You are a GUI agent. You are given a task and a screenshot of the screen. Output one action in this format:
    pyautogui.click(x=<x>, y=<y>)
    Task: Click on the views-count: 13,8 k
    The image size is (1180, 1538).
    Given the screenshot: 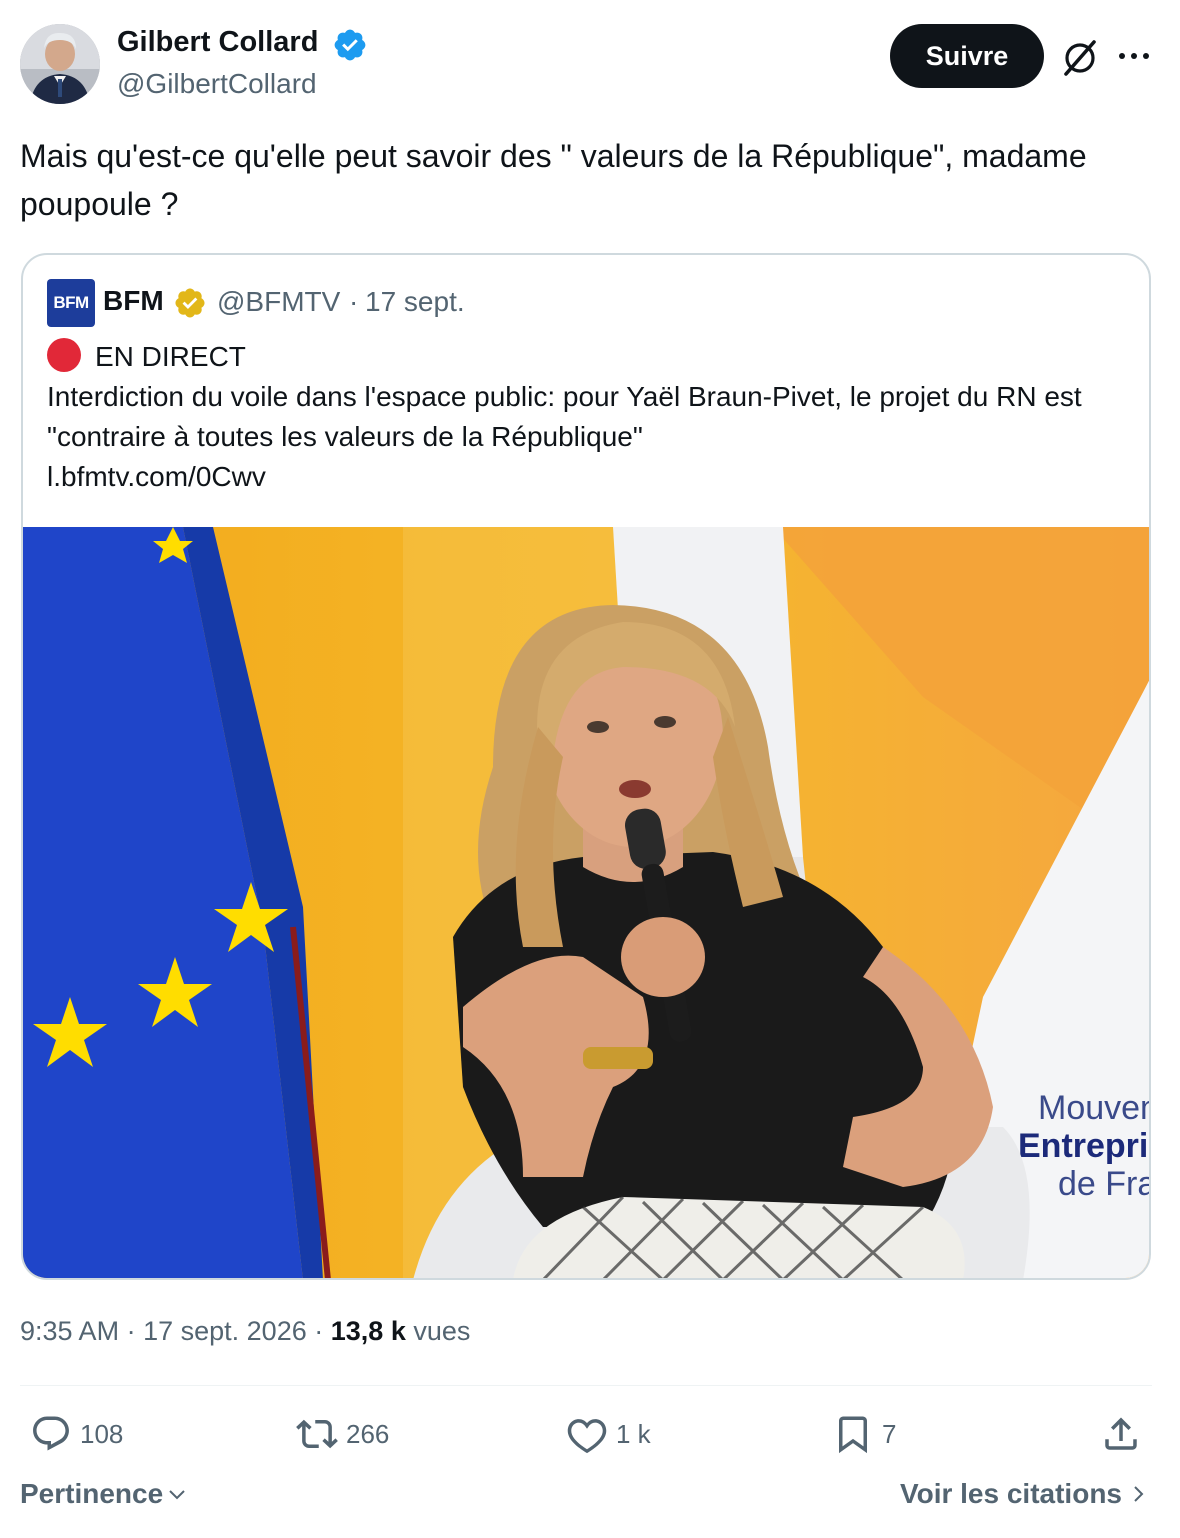 What is the action you would take?
    pyautogui.click(x=368, y=1331)
    